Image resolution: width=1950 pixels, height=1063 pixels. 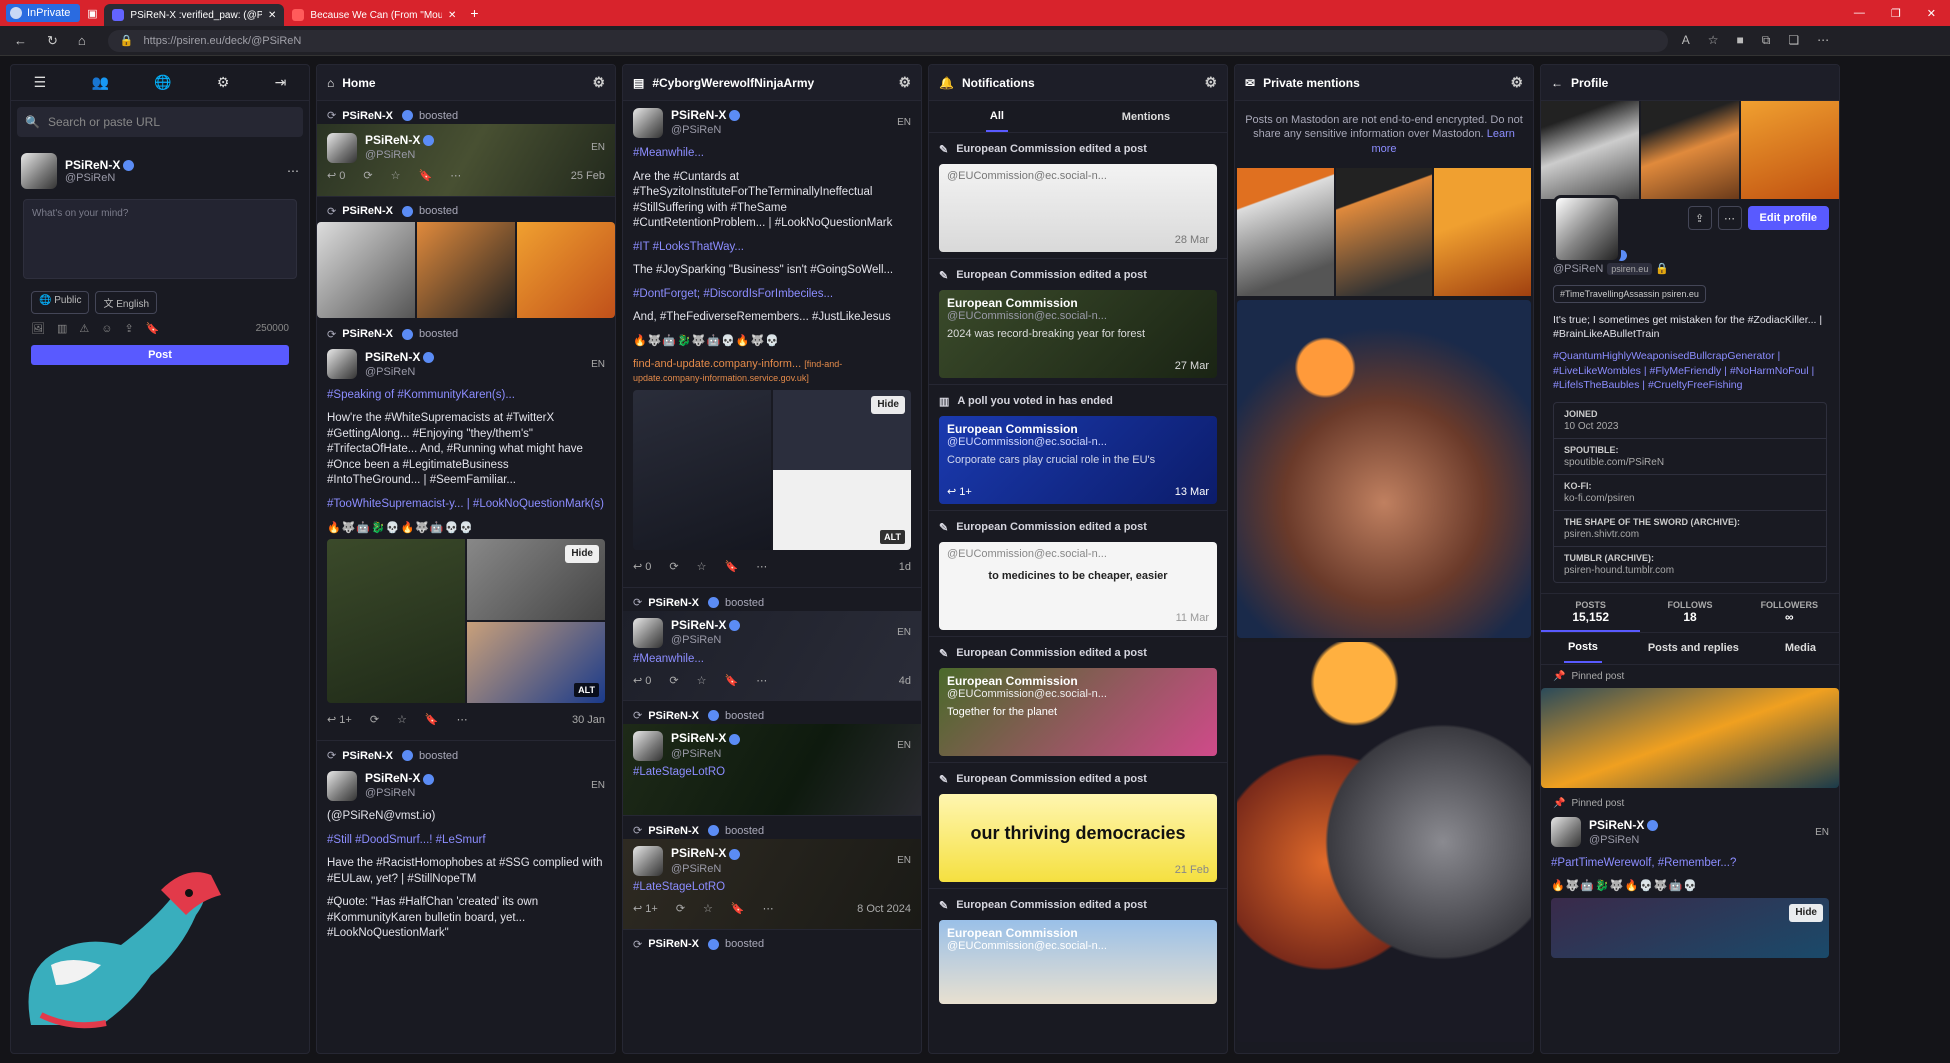 What do you see at coordinates (772, 770) in the screenshot?
I see `status-card: PSiReN-X @PSiReN EN #LateStageLotRO` at bounding box center [772, 770].